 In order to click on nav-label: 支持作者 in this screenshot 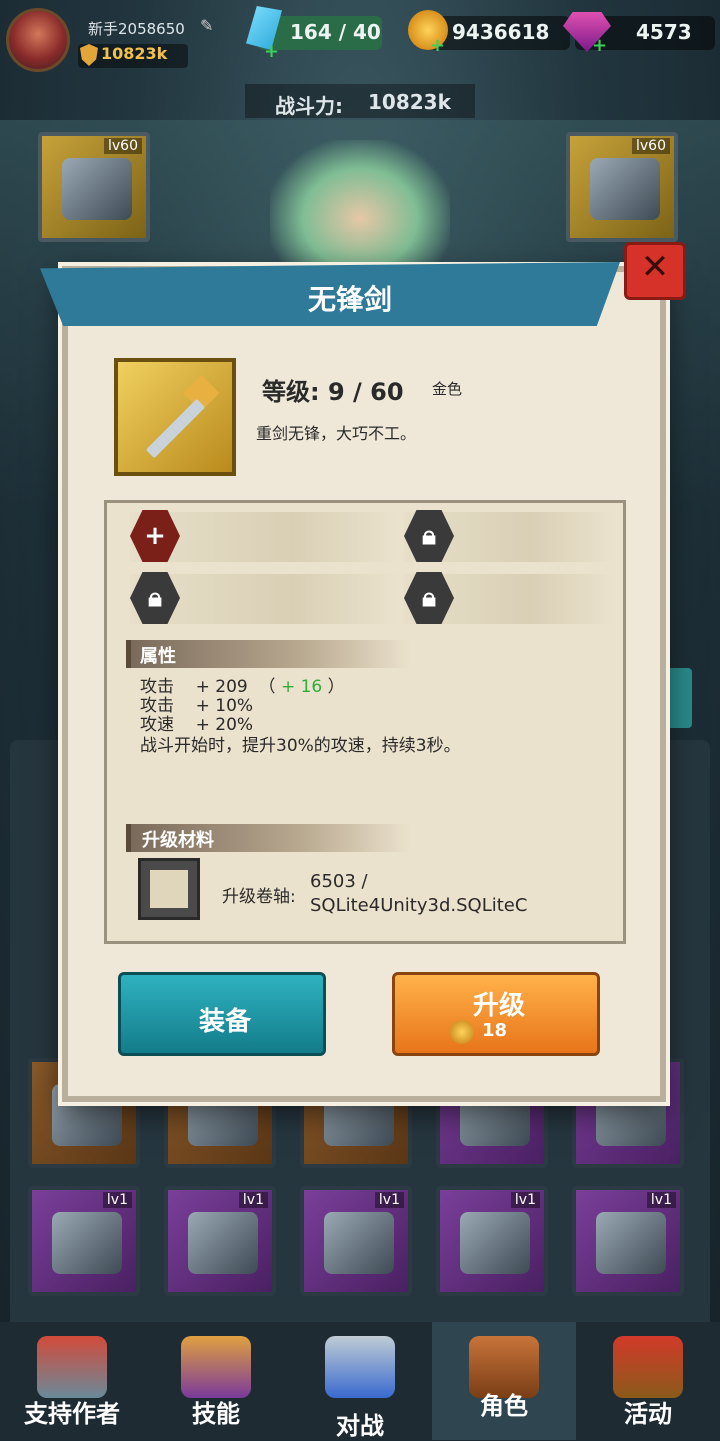, I will do `click(72, 1414)`.